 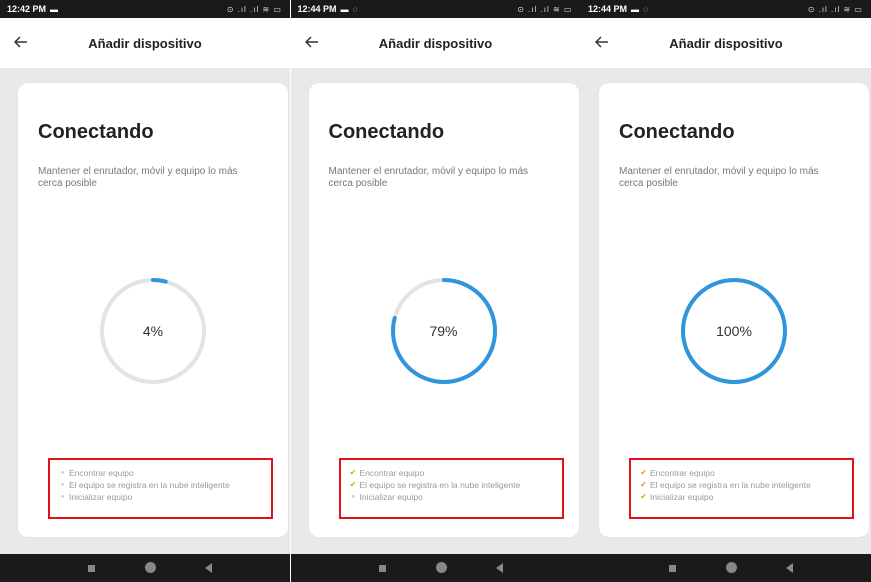 What do you see at coordinates (55, 9) in the screenshot?
I see `notification-icons: ▬` at bounding box center [55, 9].